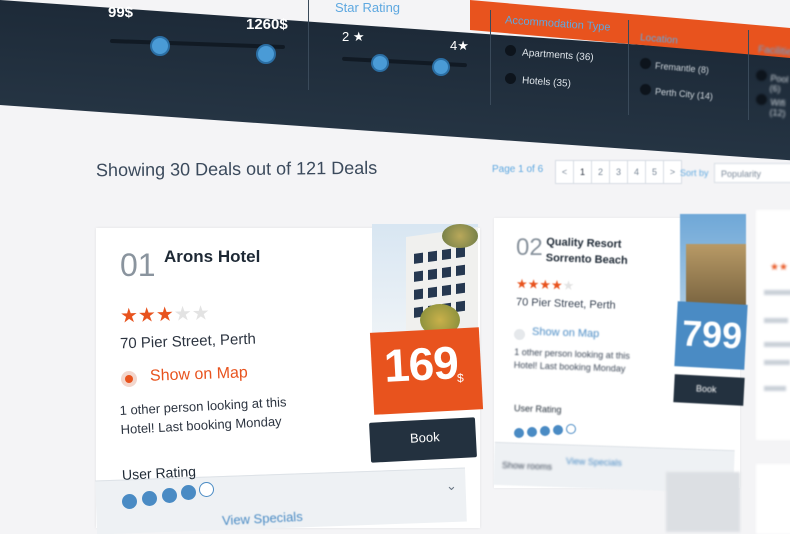 This screenshot has width=790, height=534. I want to click on price-currency: $, so click(460, 378).